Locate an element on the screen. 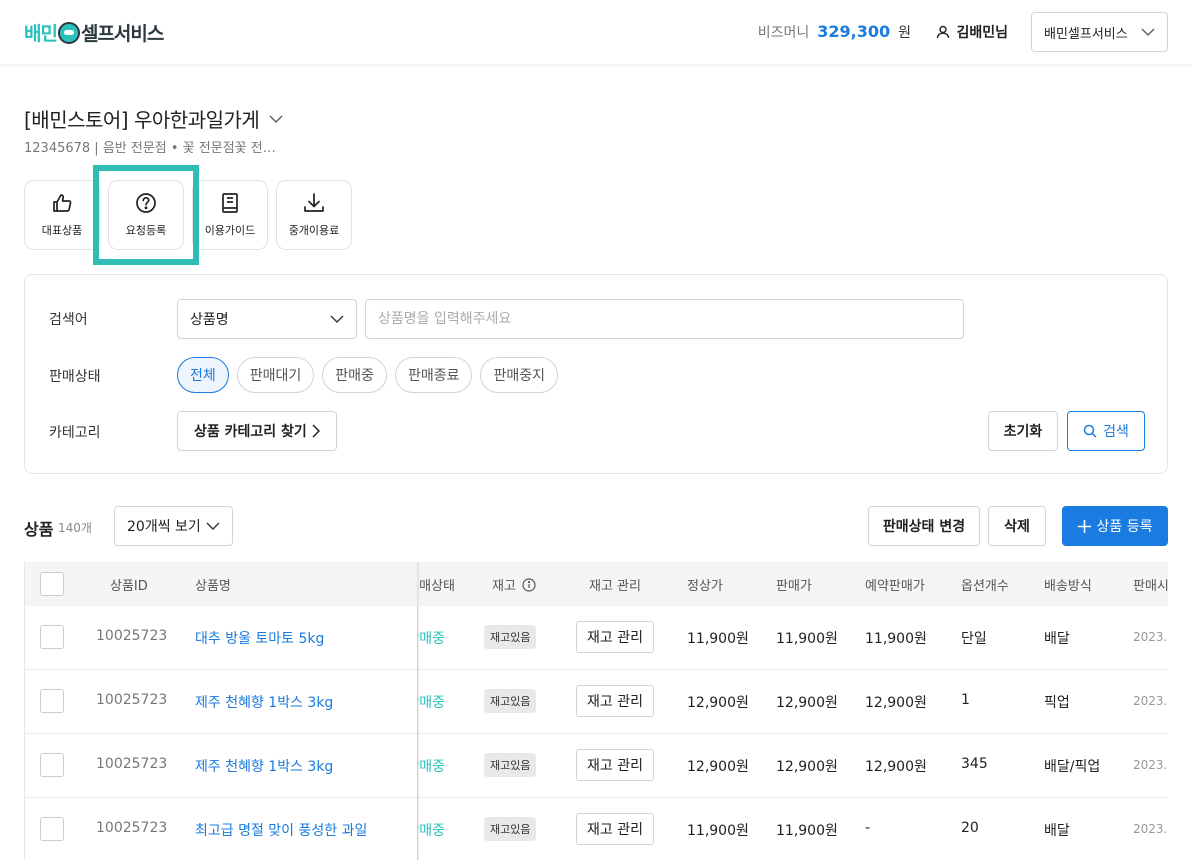 The image size is (1192, 860). delivery-method: 배달/픽업 is located at coordinates (1072, 767).